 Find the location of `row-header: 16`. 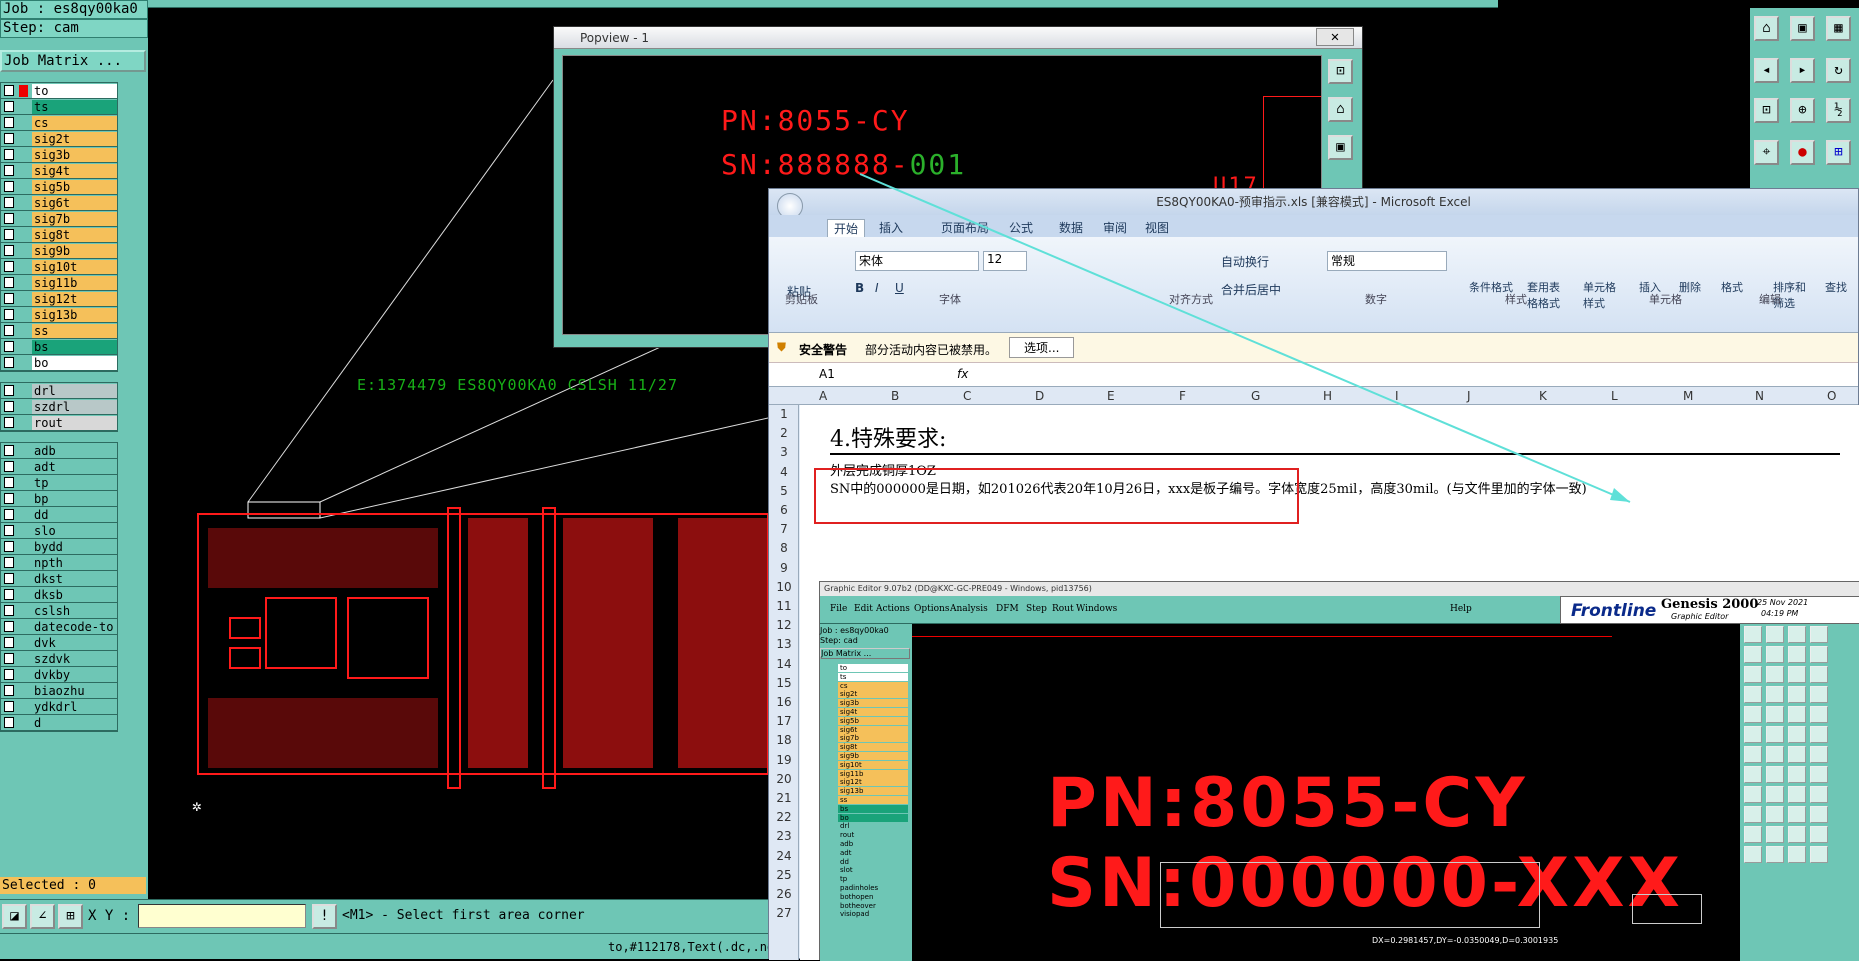

row-header: 16 is located at coordinates (784, 702).